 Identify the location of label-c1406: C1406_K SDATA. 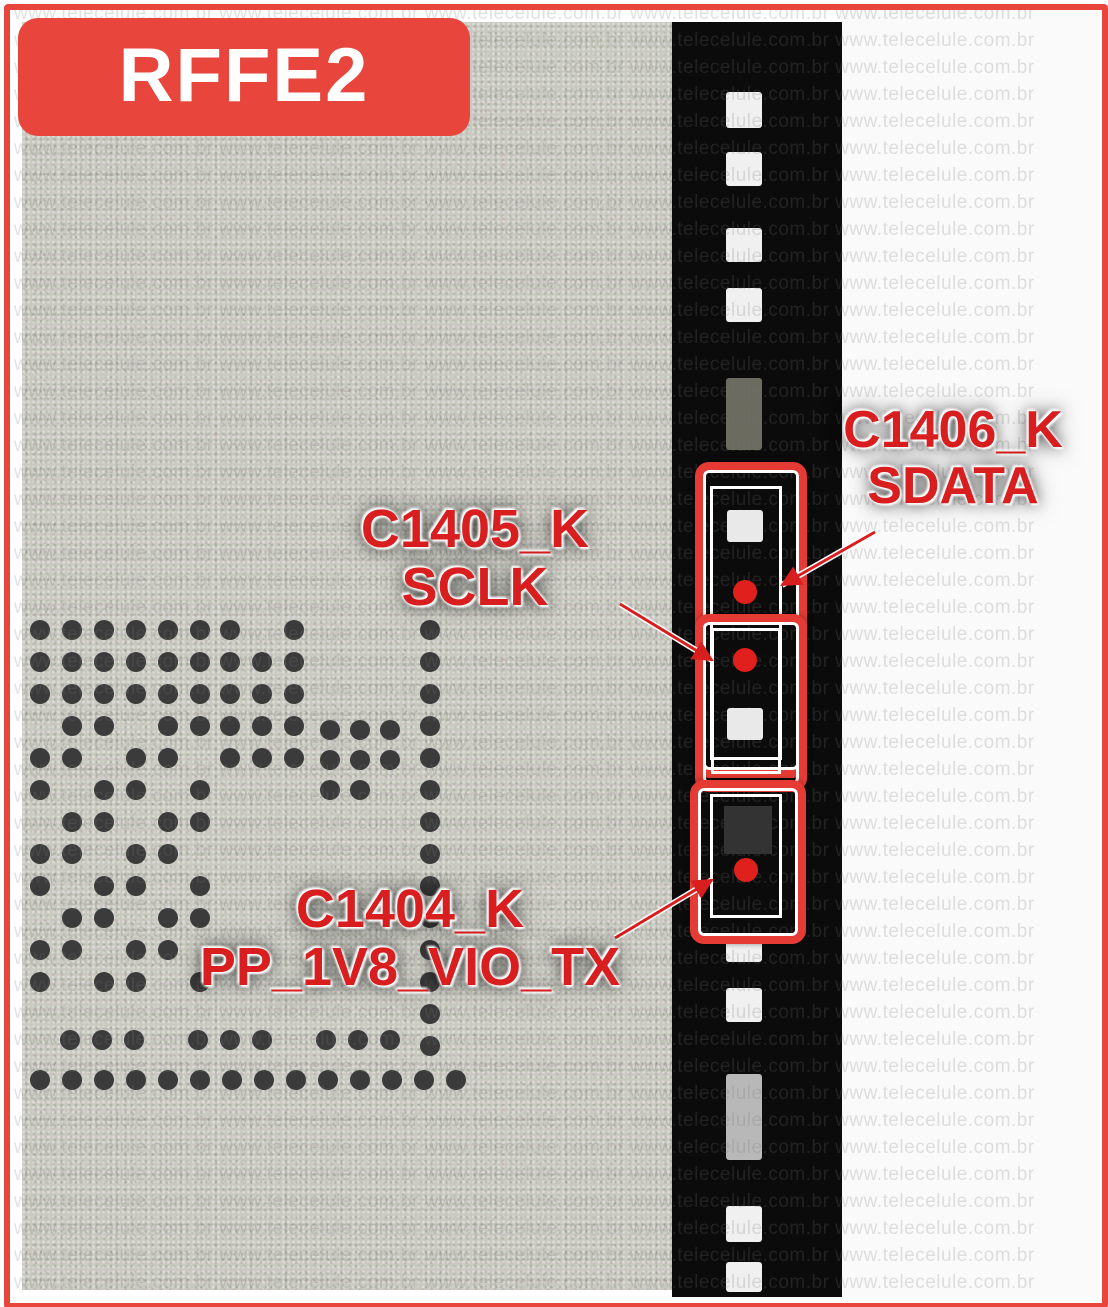
(953, 458).